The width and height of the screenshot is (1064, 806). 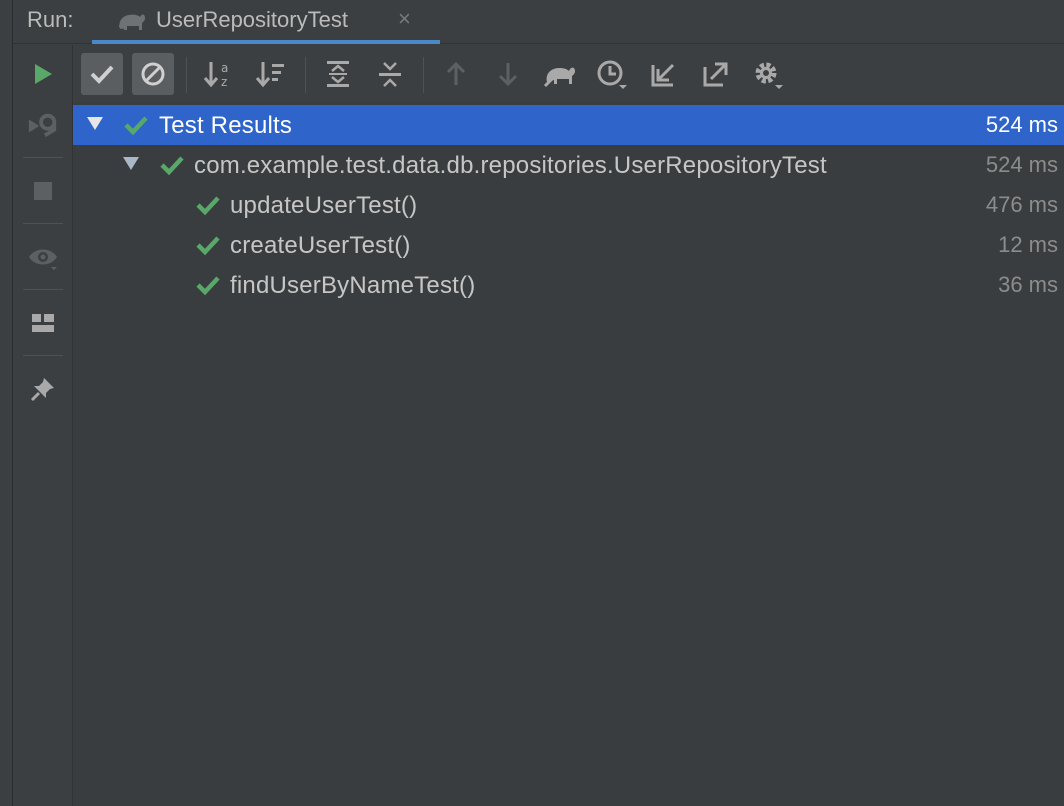 What do you see at coordinates (456, 74) in the screenshot?
I see `prev-failed-icon` at bounding box center [456, 74].